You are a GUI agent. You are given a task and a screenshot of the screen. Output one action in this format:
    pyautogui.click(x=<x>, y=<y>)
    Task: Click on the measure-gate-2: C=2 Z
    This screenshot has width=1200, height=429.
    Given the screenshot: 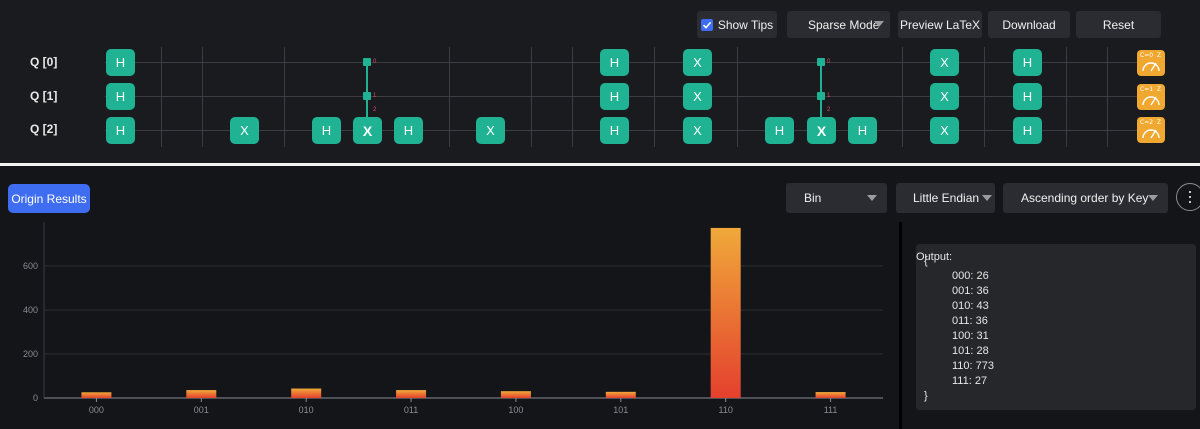 What is the action you would take?
    pyautogui.click(x=1151, y=130)
    